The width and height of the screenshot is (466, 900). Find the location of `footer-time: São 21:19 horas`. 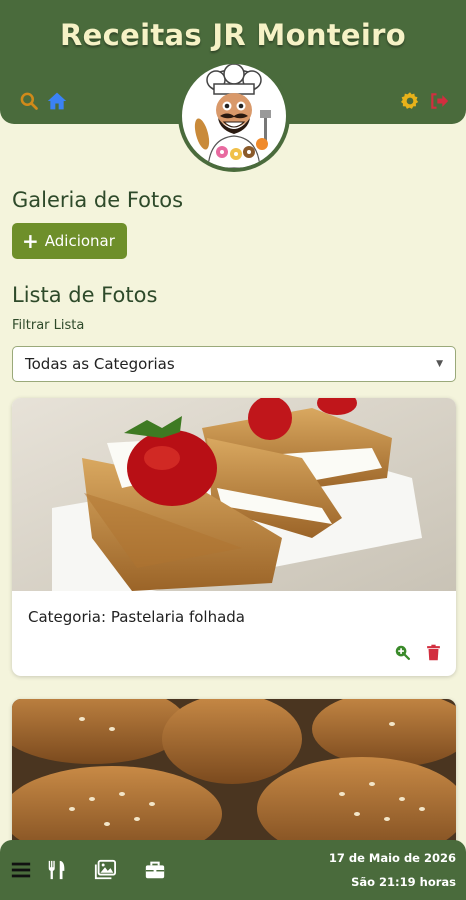

footer-time: São 21:19 horas is located at coordinates (403, 882).